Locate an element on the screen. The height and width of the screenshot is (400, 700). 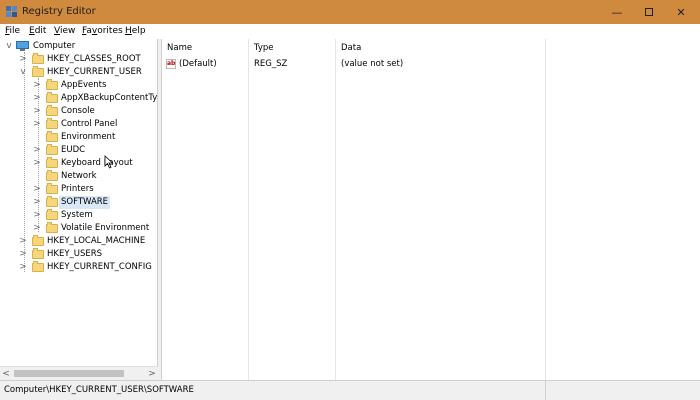
mouse-cursor-icon is located at coordinates (109, 162).